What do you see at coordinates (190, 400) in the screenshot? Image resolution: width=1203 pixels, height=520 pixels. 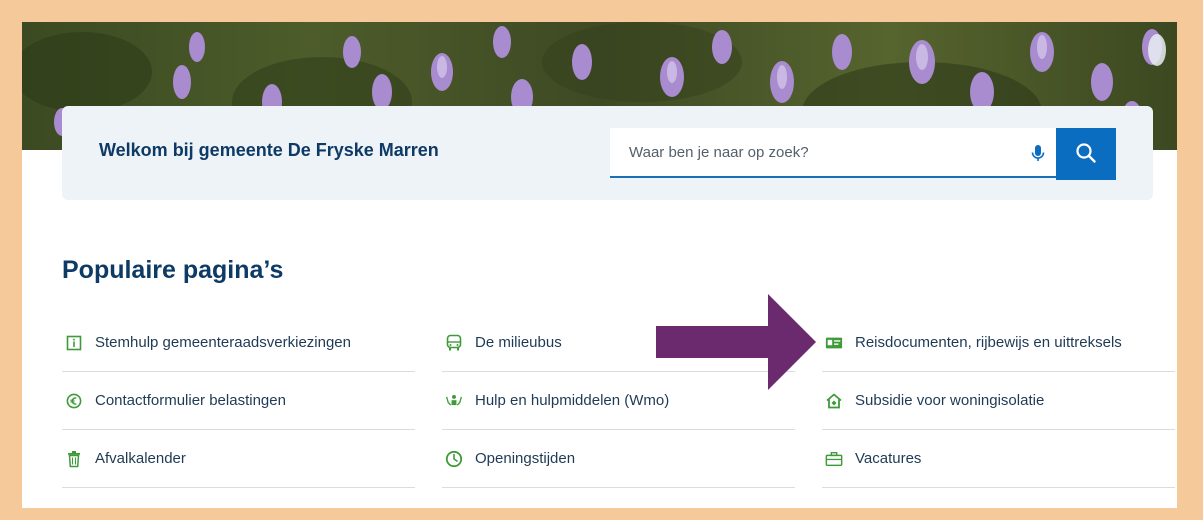 I see `popular-link-label: Contactformulier belastingen` at bounding box center [190, 400].